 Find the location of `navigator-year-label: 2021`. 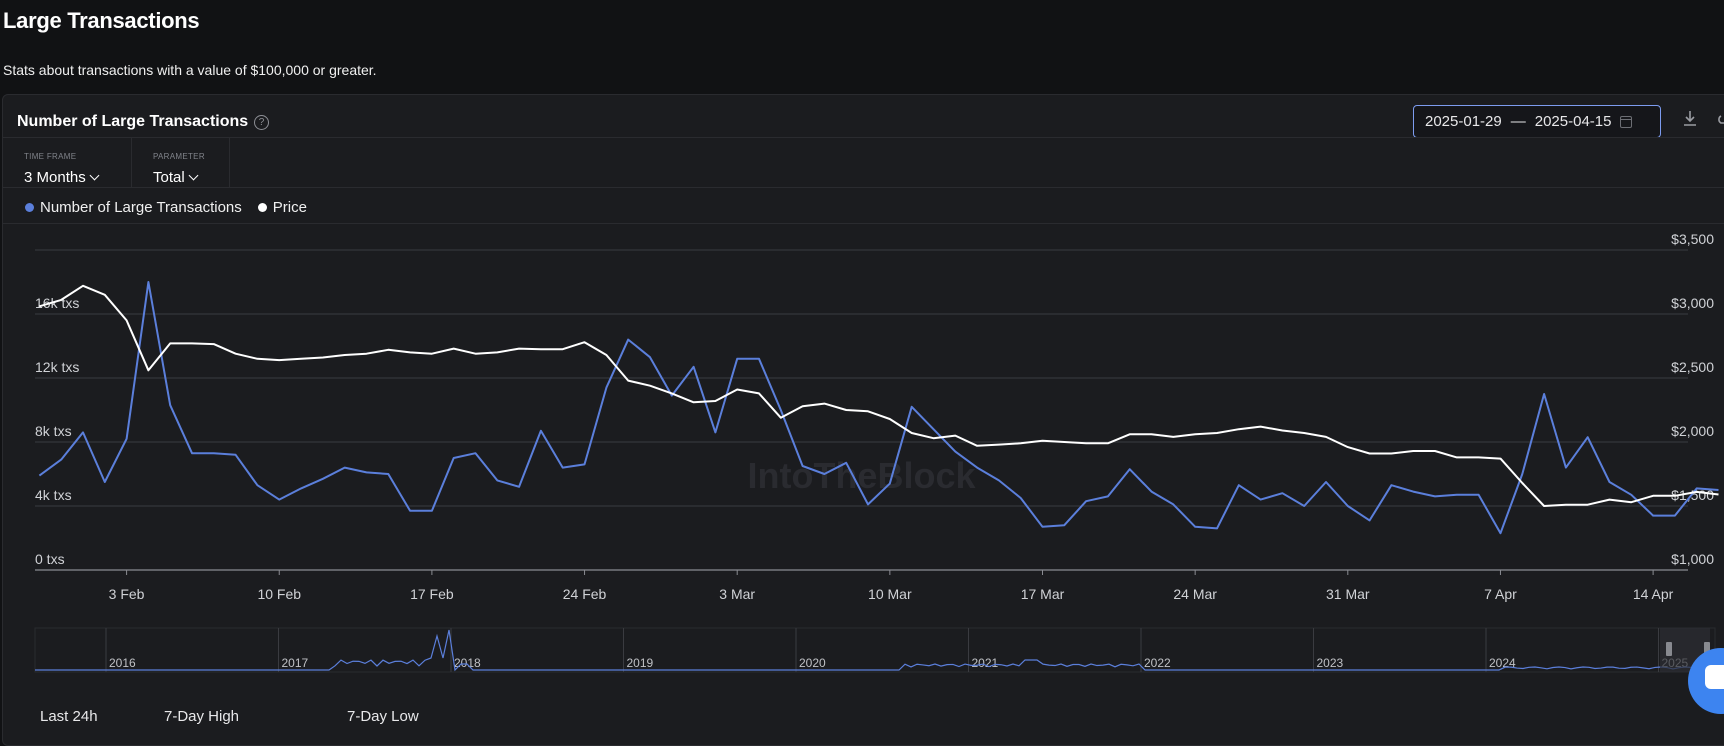

navigator-year-label: 2021 is located at coordinates (985, 663).